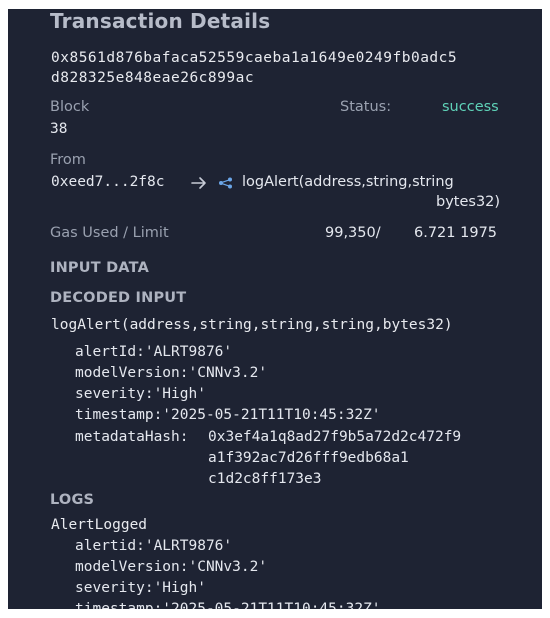 The width and height of the screenshot is (550, 618). What do you see at coordinates (108, 182) in the screenshot?
I see `from-address: 0xeed7...2f8c` at bounding box center [108, 182].